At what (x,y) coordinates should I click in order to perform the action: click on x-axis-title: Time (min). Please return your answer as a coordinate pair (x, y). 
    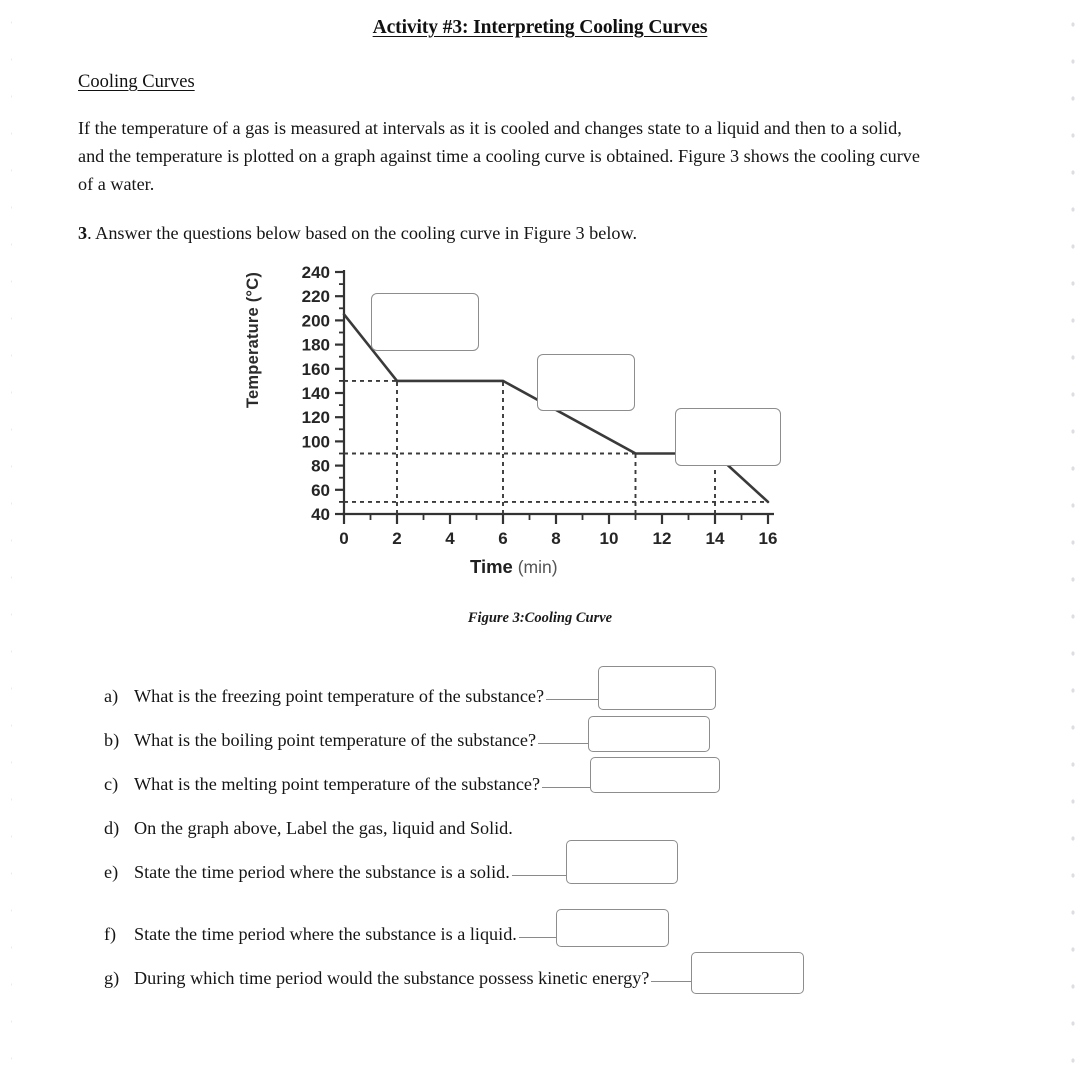
    Looking at the image, I should click on (514, 567).